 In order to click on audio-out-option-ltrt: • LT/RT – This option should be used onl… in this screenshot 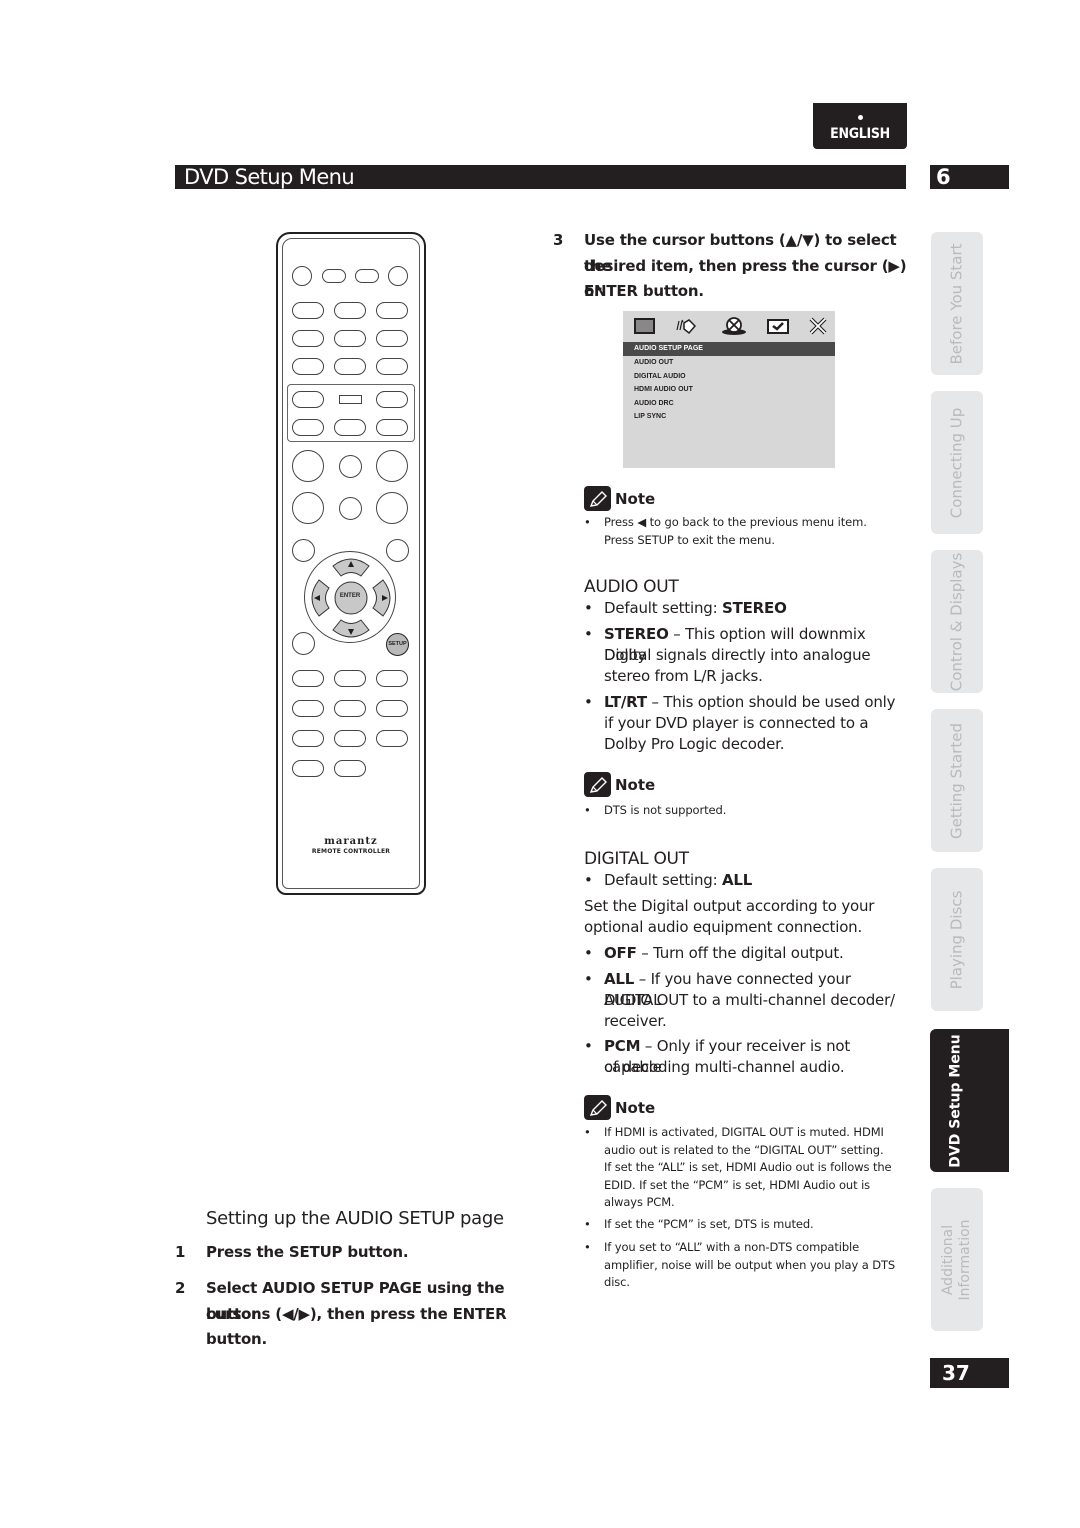, I will do `click(749, 724)`.